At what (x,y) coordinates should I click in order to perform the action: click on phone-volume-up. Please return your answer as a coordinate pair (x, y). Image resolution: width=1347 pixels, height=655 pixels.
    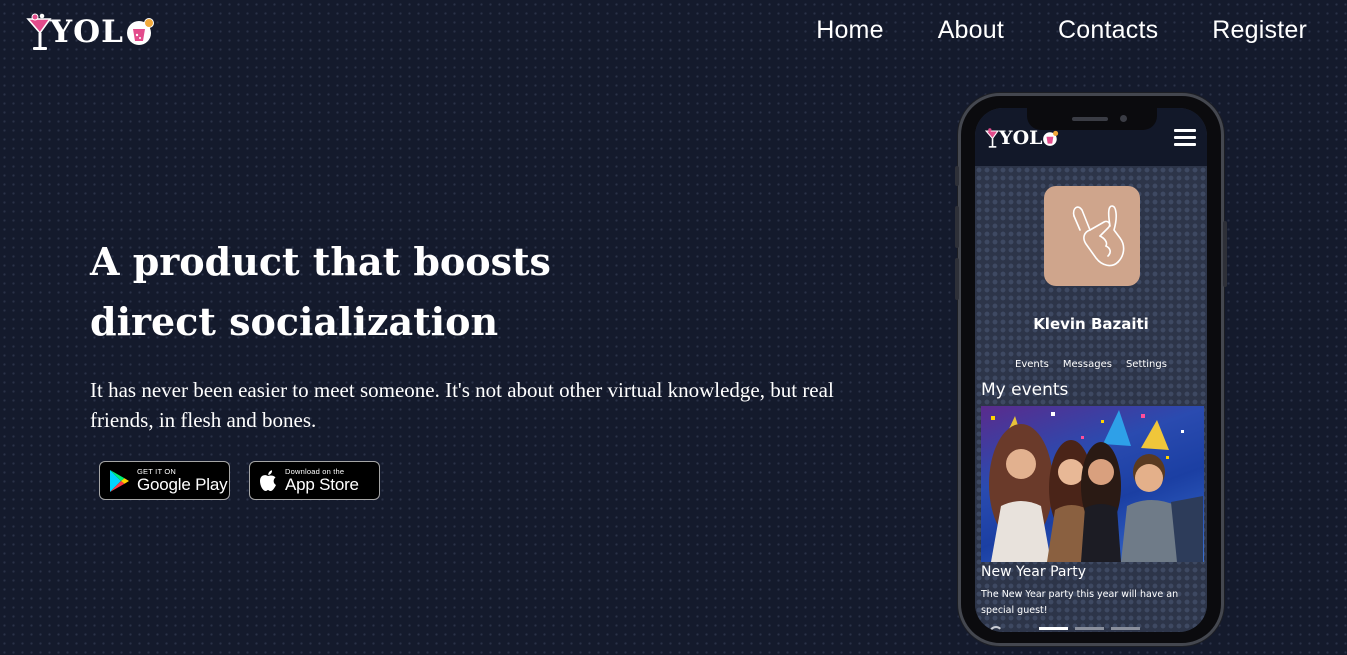
    Looking at the image, I should click on (957, 227).